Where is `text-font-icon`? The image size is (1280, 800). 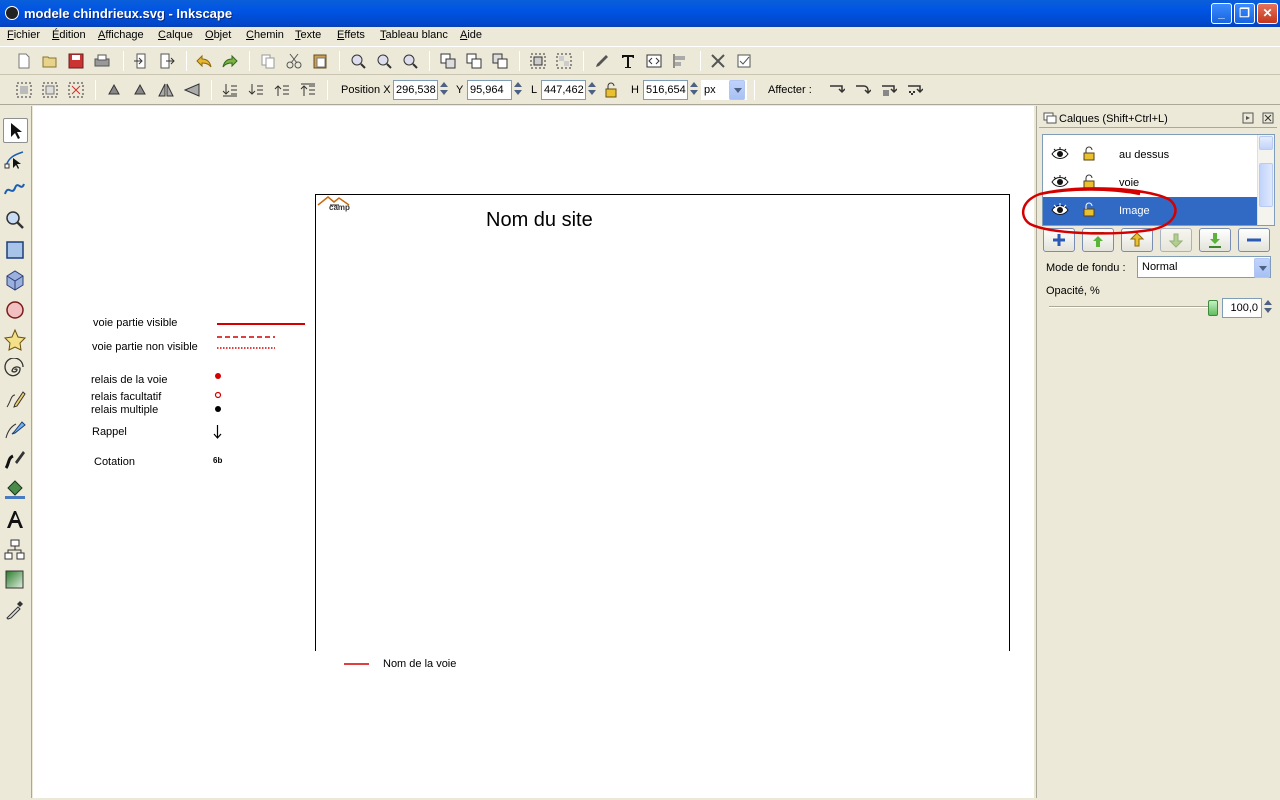
text-font-icon is located at coordinates (628, 61).